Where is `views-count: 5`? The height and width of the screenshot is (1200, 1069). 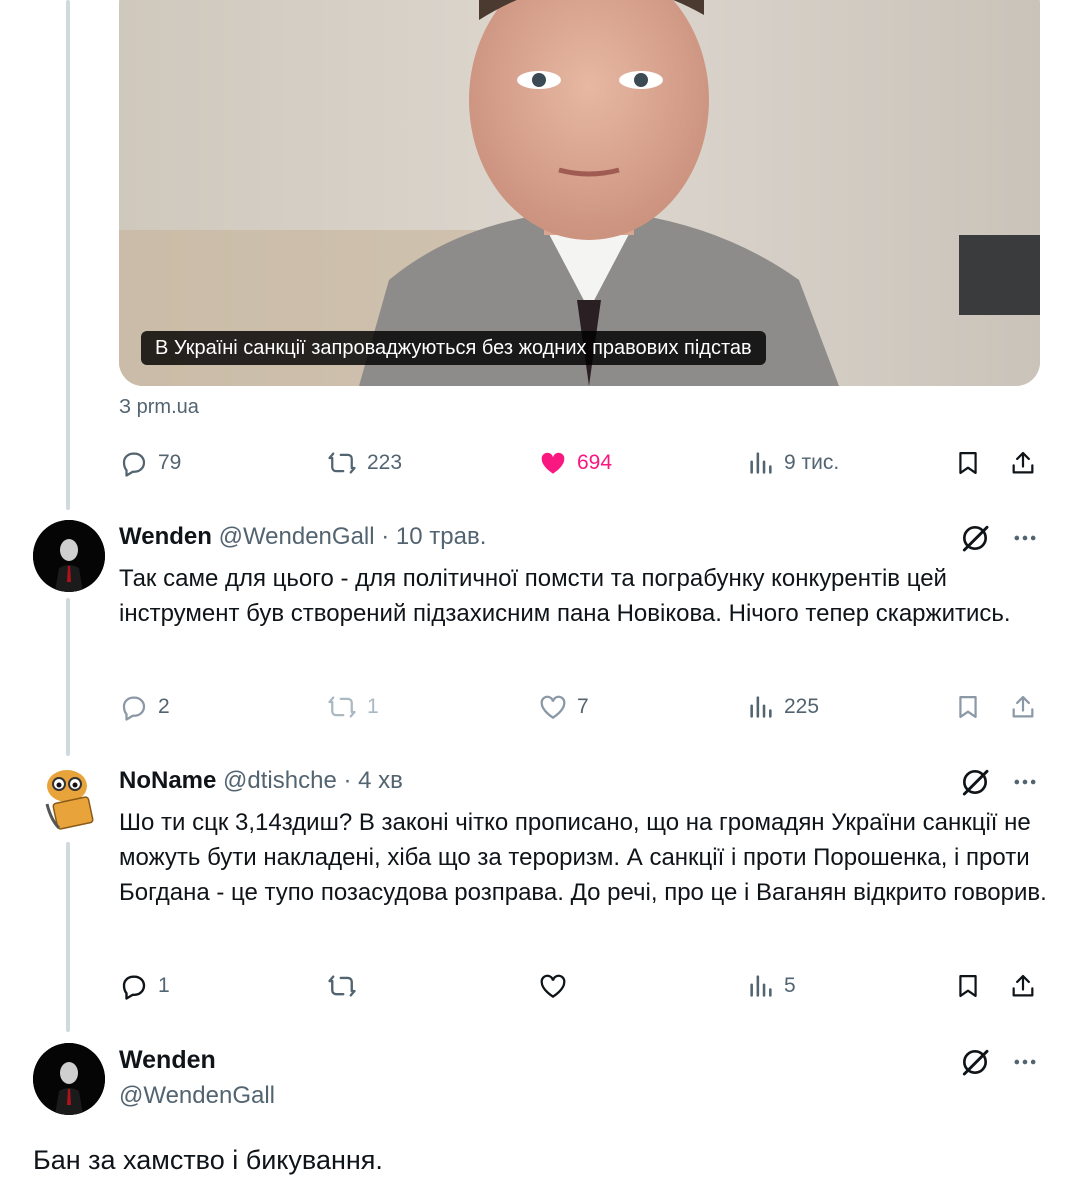 views-count: 5 is located at coordinates (790, 985).